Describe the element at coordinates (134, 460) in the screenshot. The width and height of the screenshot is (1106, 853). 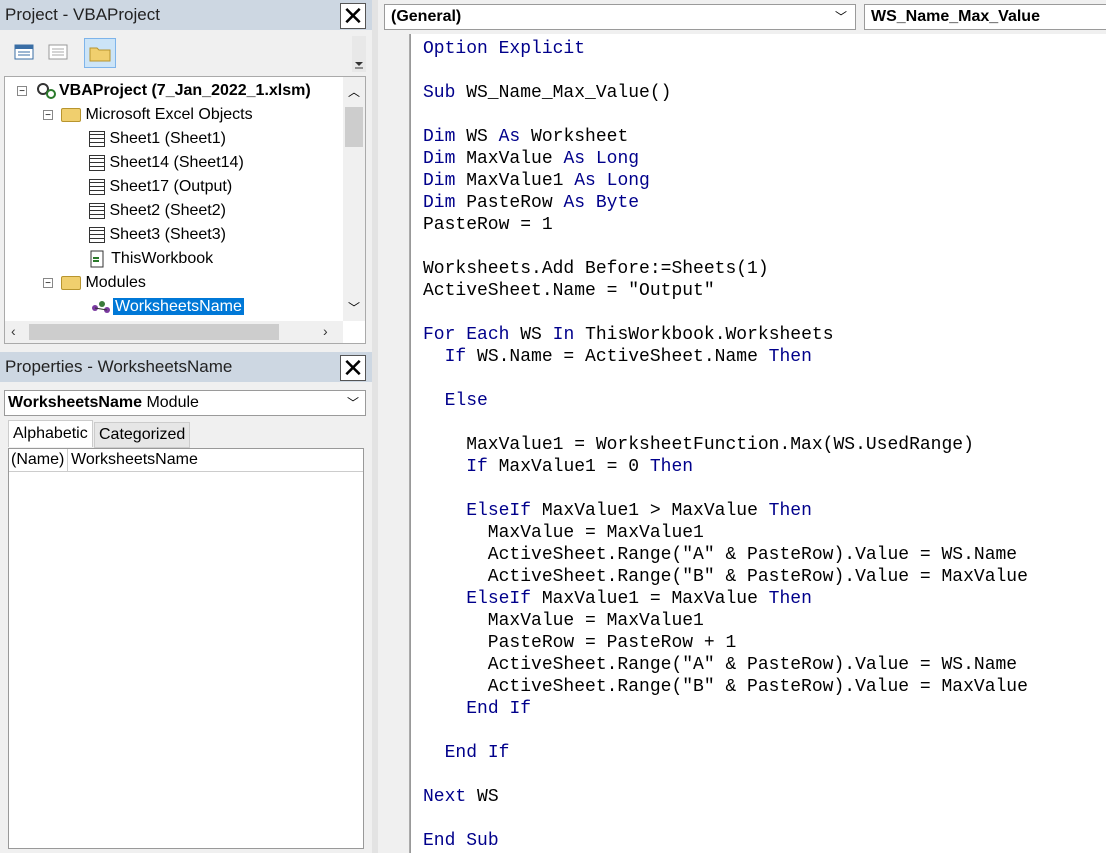
I see `property-value: WorksheetsName` at that location.